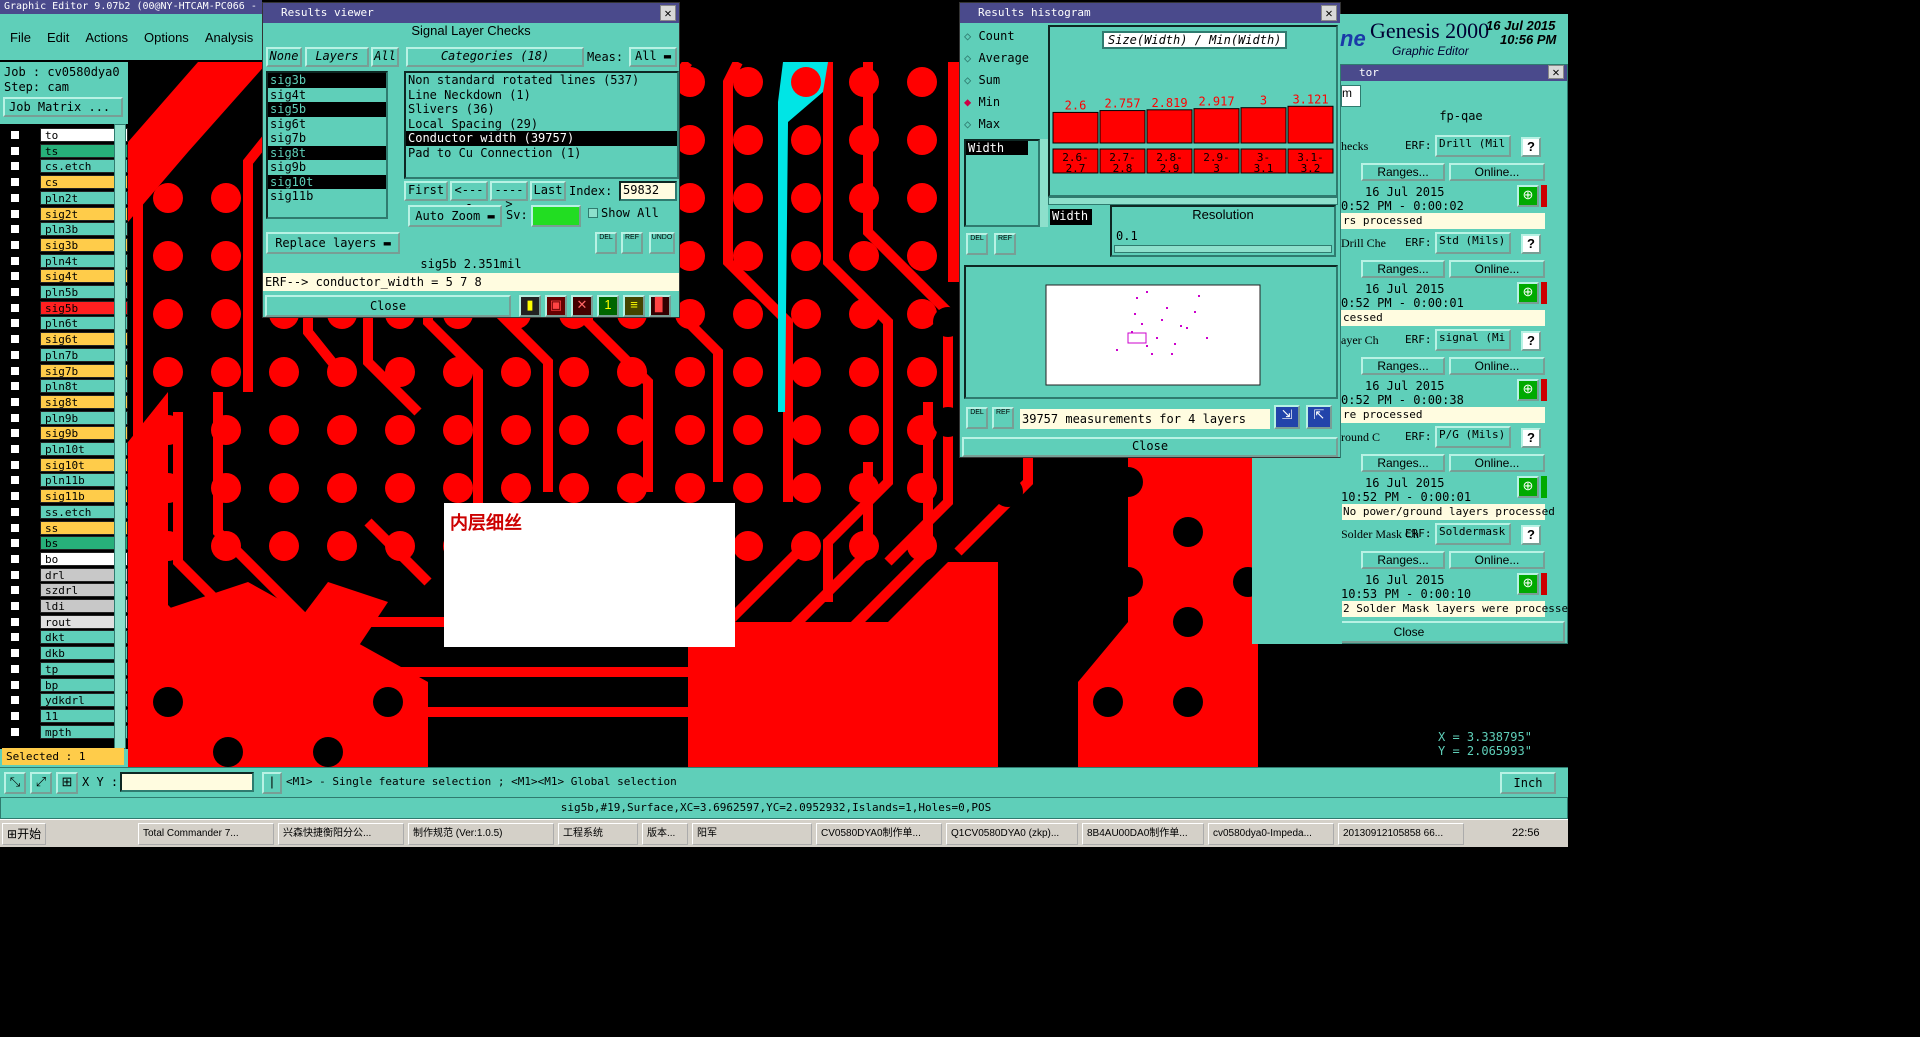  Describe the element at coordinates (1071, 217) in the screenshot. I see `field-selected-box: Width` at that location.